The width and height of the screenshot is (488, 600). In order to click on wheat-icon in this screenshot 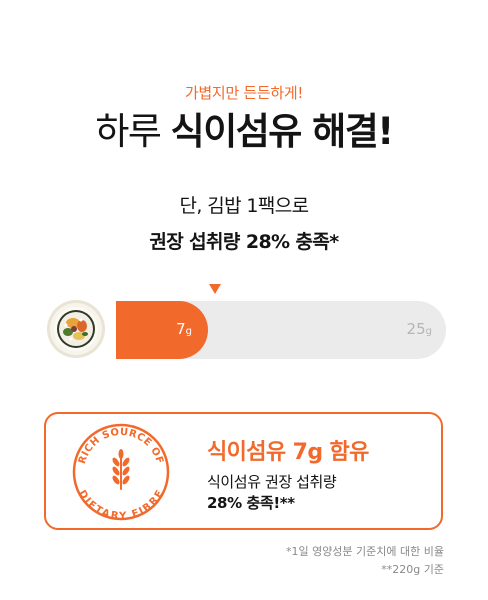, I will do `click(121, 469)`.